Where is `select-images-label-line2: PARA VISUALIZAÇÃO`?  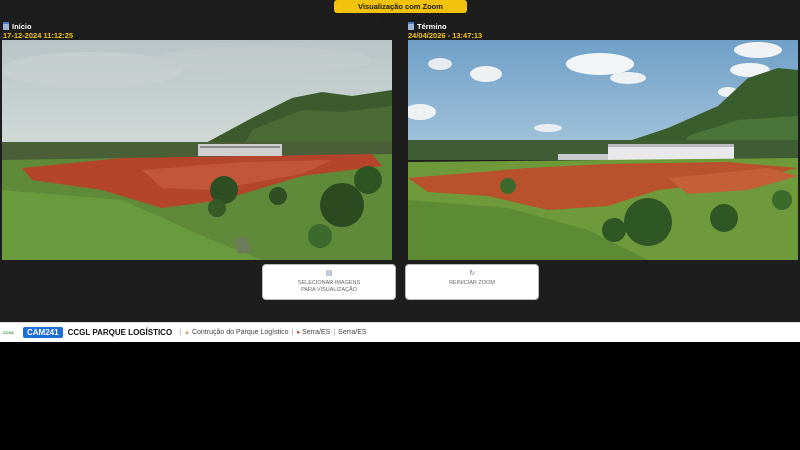 select-images-label-line2: PARA VISUALIZAÇÃO is located at coordinates (329, 290).